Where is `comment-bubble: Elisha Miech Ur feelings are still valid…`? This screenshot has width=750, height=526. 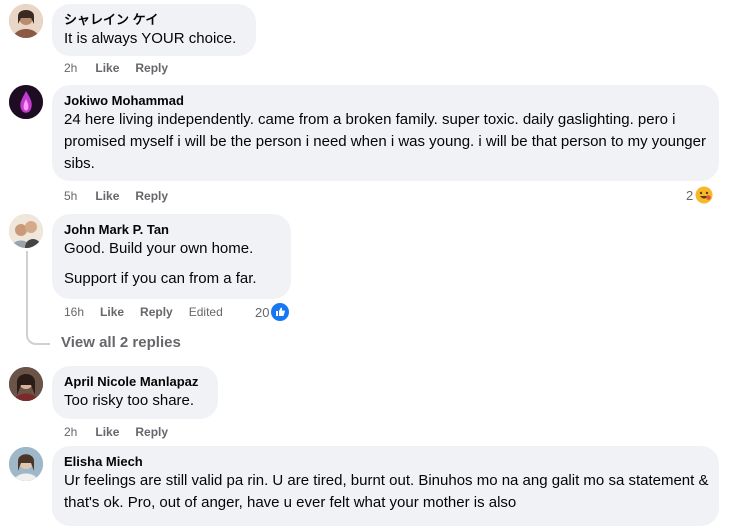
comment-bubble: Elisha Miech Ur feelings are still valid… is located at coordinates (385, 486).